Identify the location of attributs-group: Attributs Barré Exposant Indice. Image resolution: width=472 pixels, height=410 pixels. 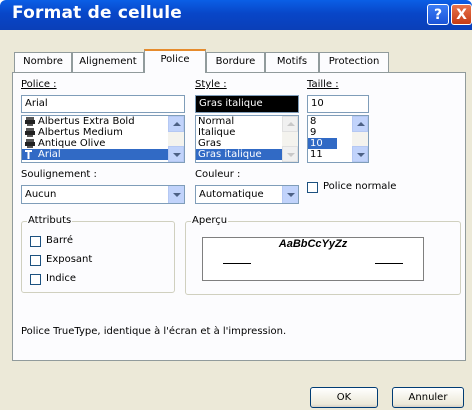
(98, 254).